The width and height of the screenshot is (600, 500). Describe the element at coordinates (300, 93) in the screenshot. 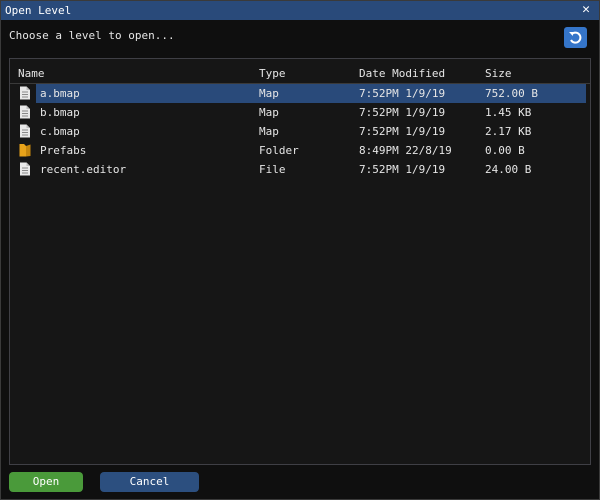

I see `file-row: a.bmap Map 7:52PM 1/9/19 752.00 B` at that location.